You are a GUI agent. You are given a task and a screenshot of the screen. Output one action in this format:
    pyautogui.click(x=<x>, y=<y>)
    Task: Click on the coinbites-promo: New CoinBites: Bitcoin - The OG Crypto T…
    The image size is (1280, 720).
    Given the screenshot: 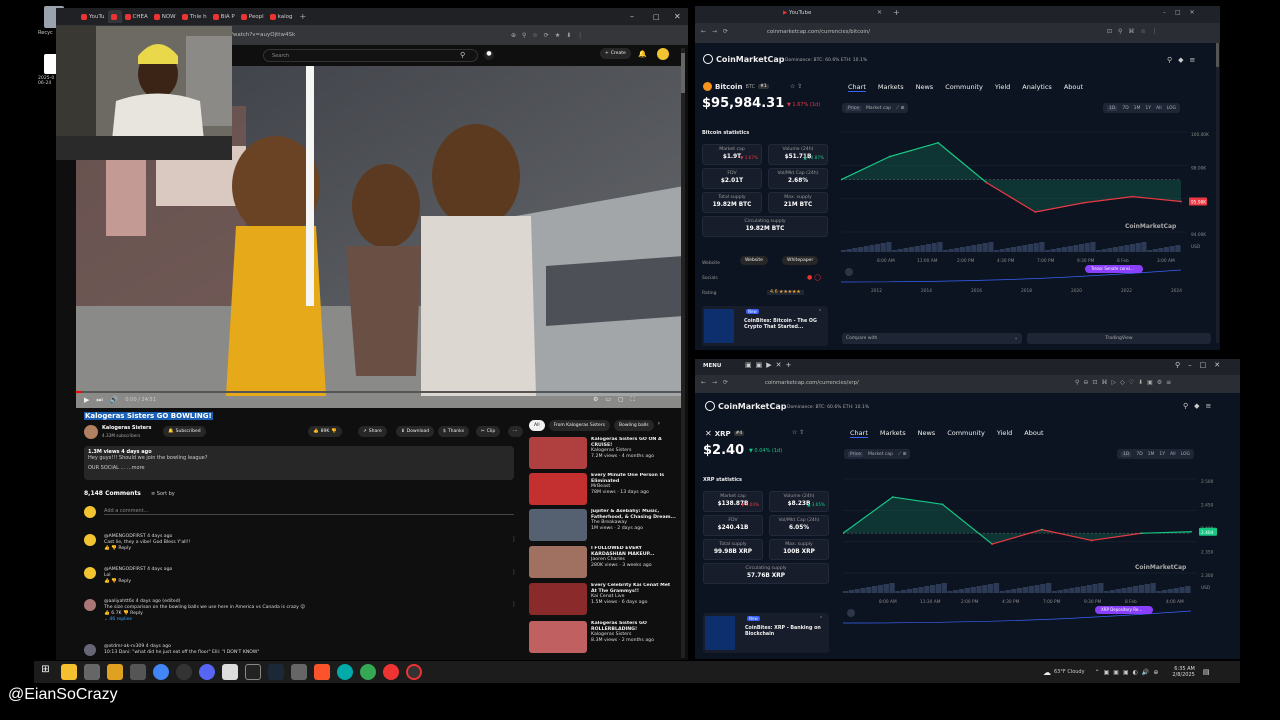 What is the action you would take?
    pyautogui.click(x=765, y=326)
    